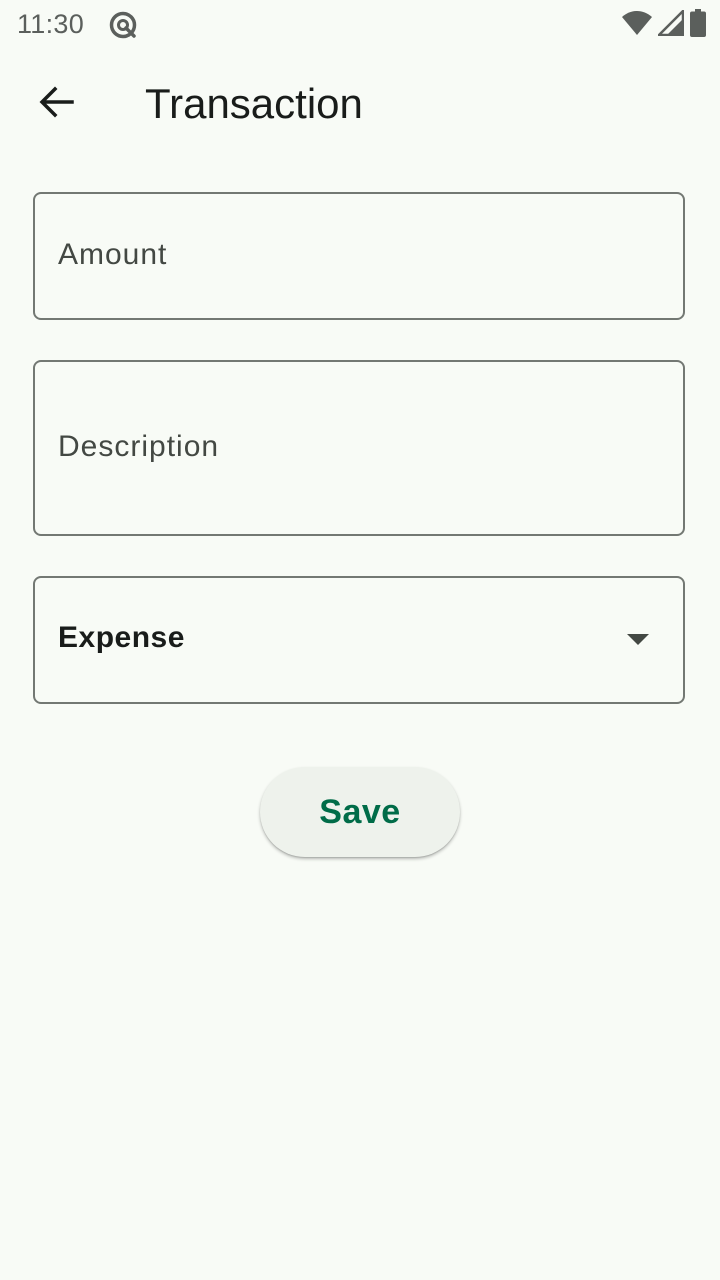 Image resolution: width=720 pixels, height=1280 pixels. I want to click on description-placeholder: Description, so click(139, 446).